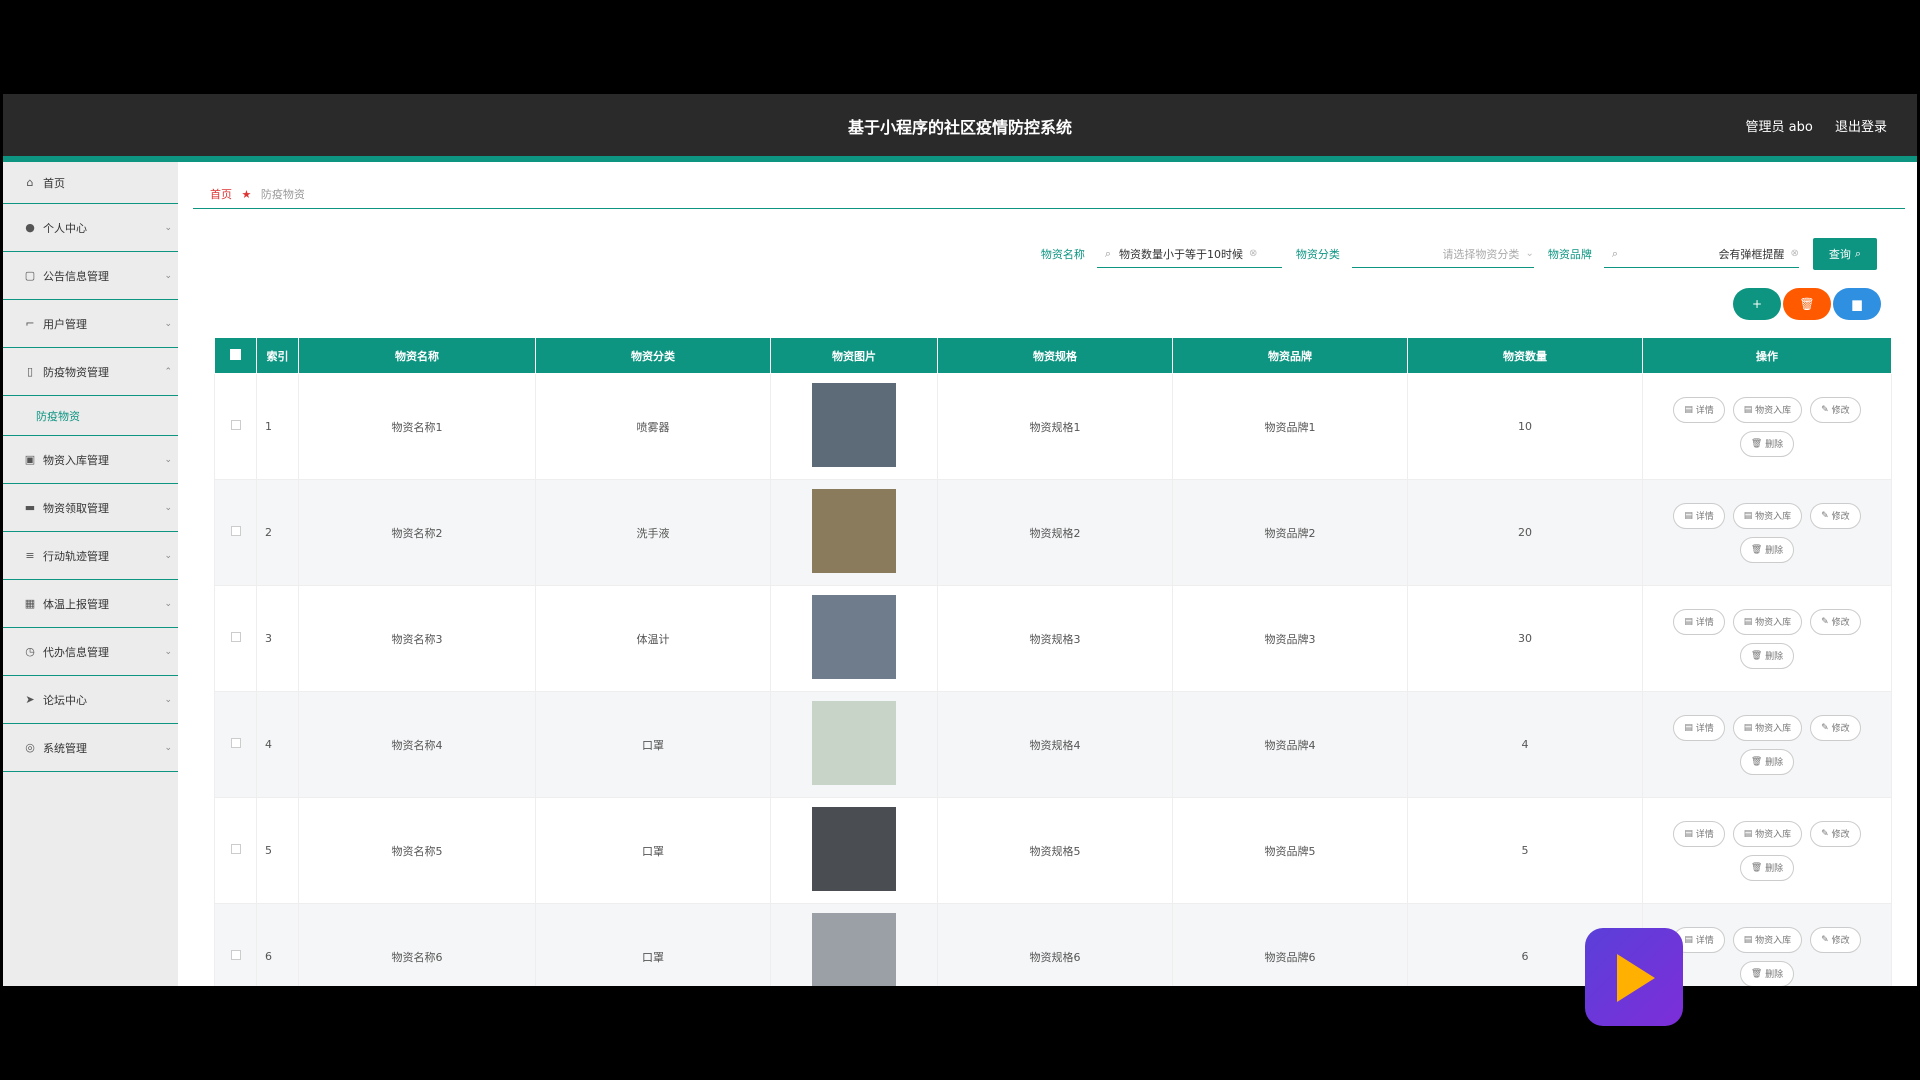 The image size is (1920, 1080). Describe the element at coordinates (90, 416) in the screenshot. I see `sidebar-subitem-supplies: 防疫物资` at that location.